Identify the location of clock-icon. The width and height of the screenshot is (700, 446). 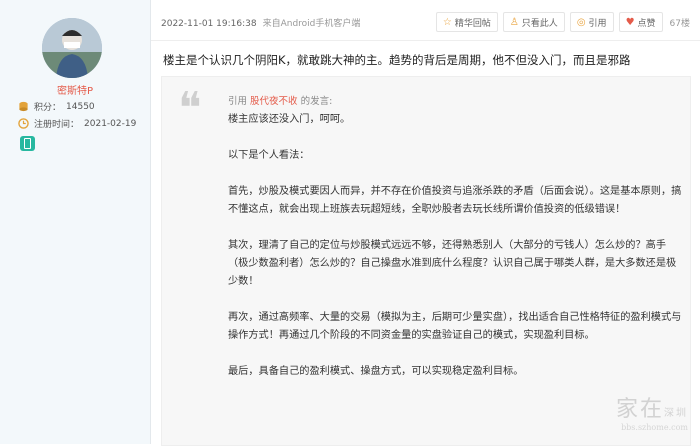
(23, 123).